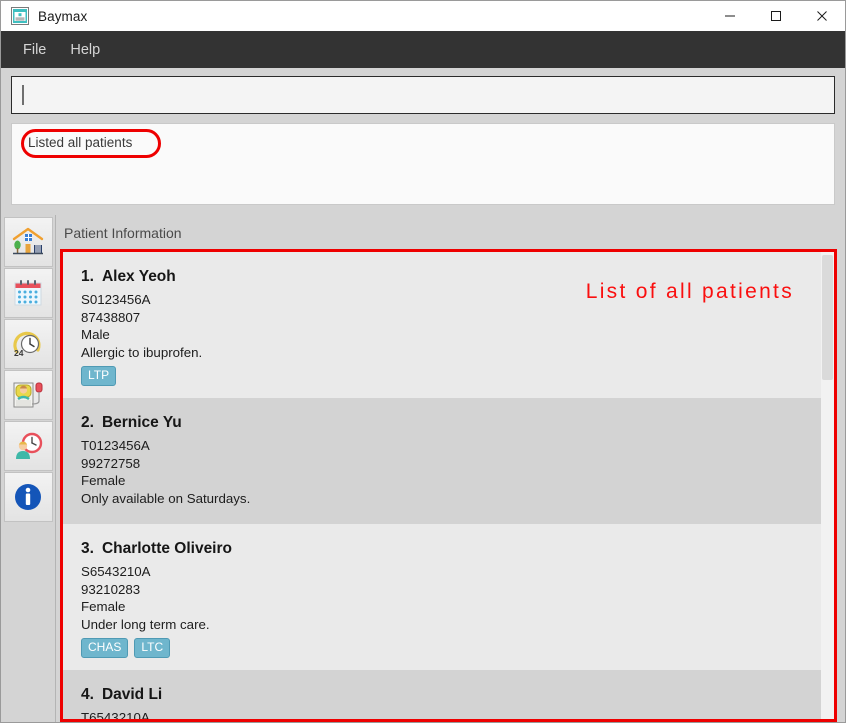 The image size is (846, 723). What do you see at coordinates (116, 299) in the screenshot?
I see `patient-nric: S0123456A` at bounding box center [116, 299].